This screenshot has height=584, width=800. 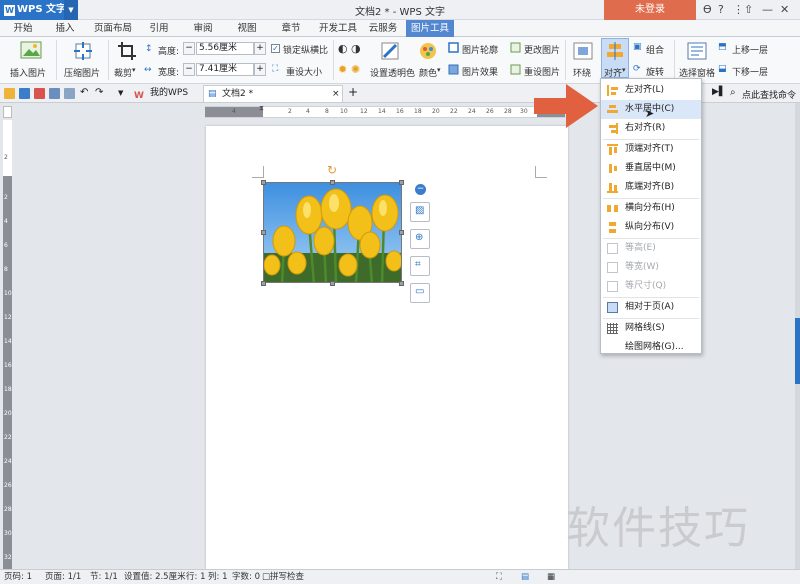 I want to click on rotate-handle-icon: ↻, so click(x=332, y=170).